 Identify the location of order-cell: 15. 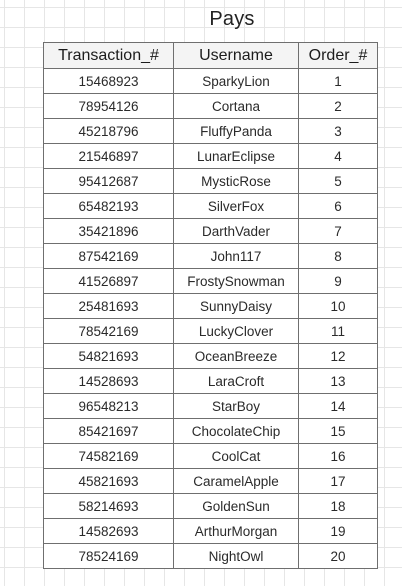
(338, 431).